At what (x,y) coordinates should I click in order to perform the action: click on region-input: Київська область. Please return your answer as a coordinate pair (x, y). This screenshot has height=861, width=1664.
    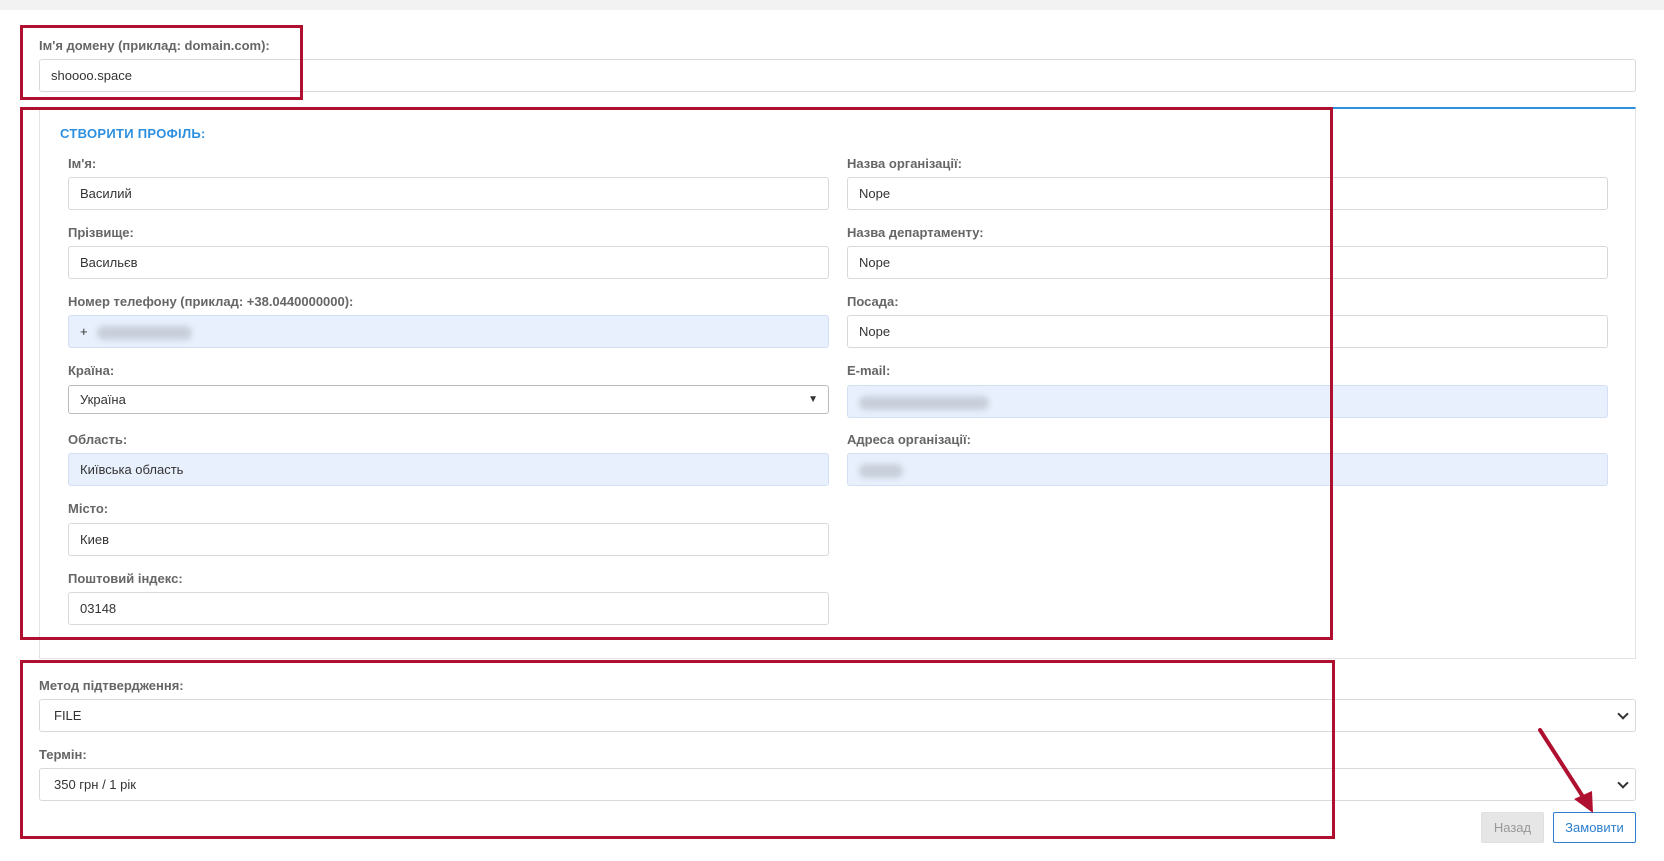
    Looking at the image, I should click on (448, 469).